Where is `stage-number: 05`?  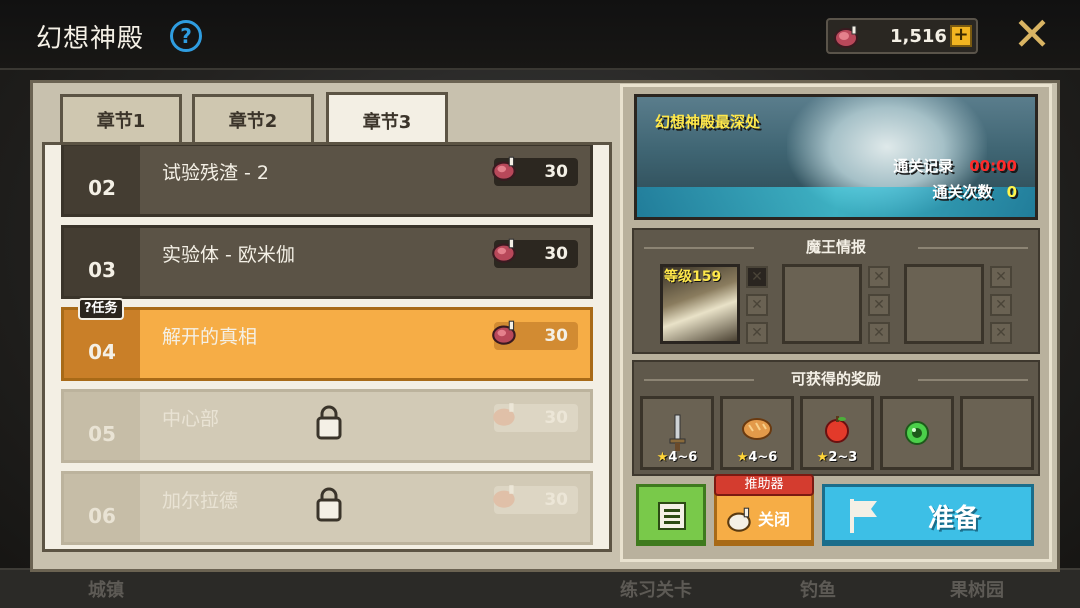 stage-number: 05 is located at coordinates (102, 426).